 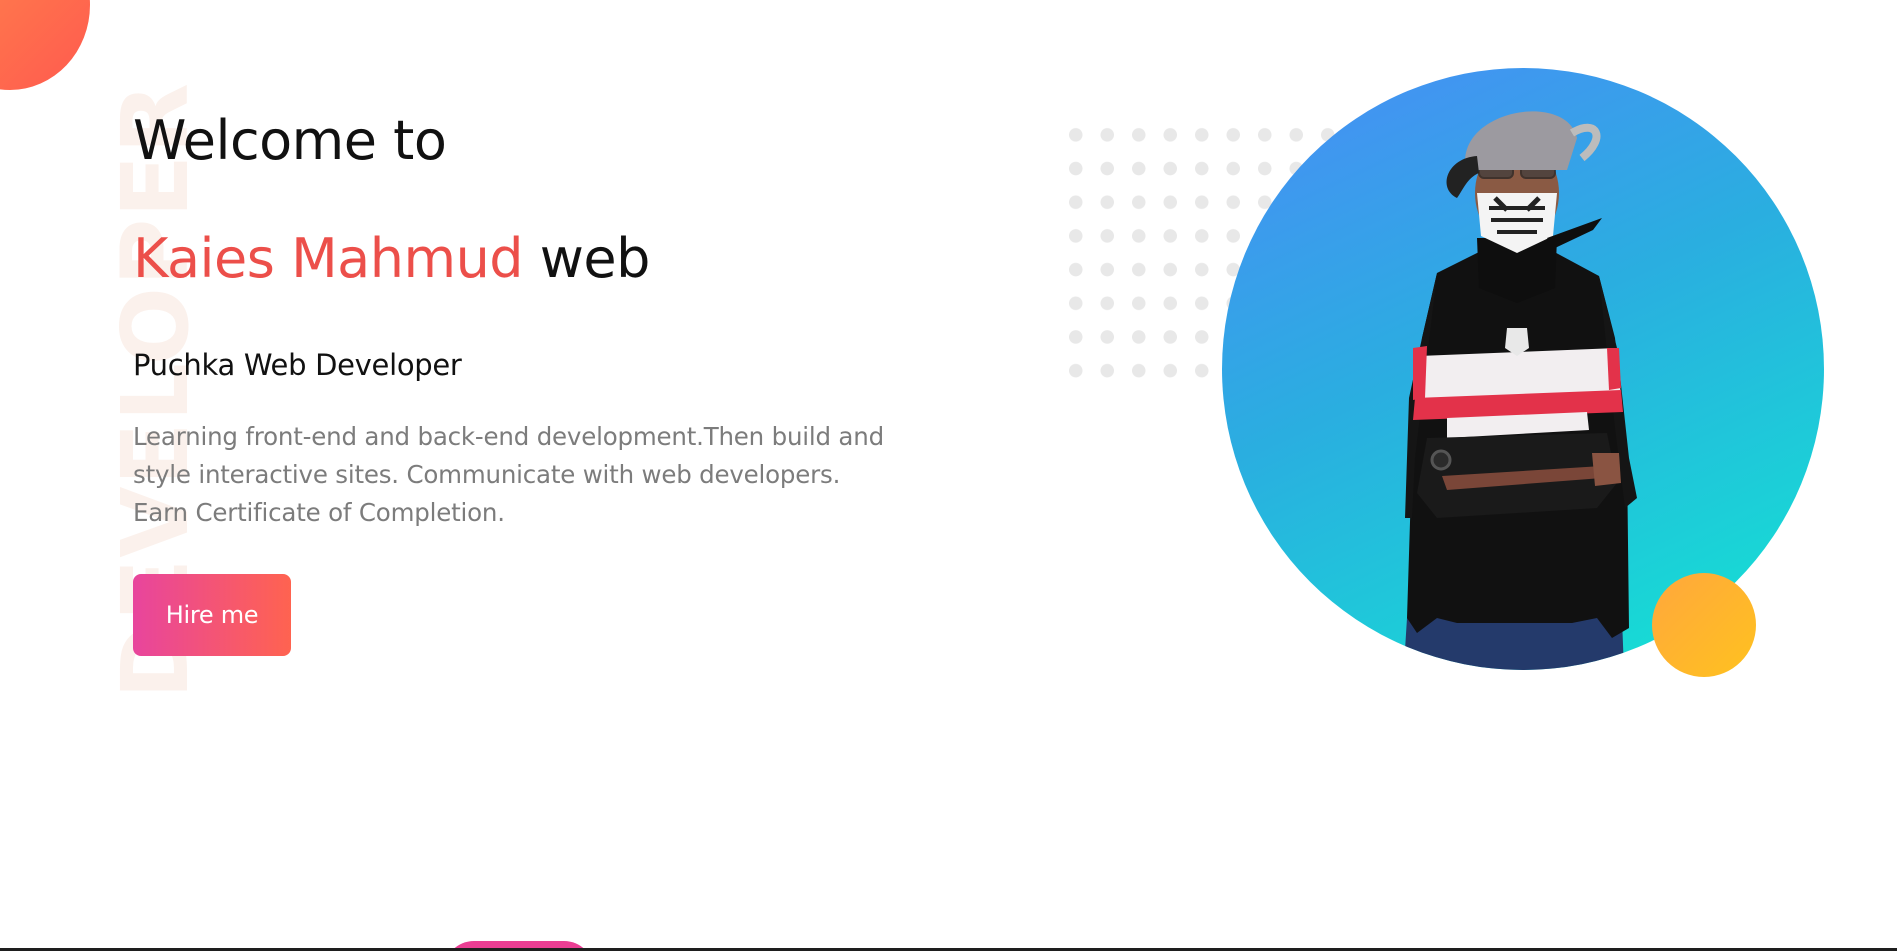 What do you see at coordinates (212, 615) in the screenshot?
I see `hire-me-button: Hire me` at bounding box center [212, 615].